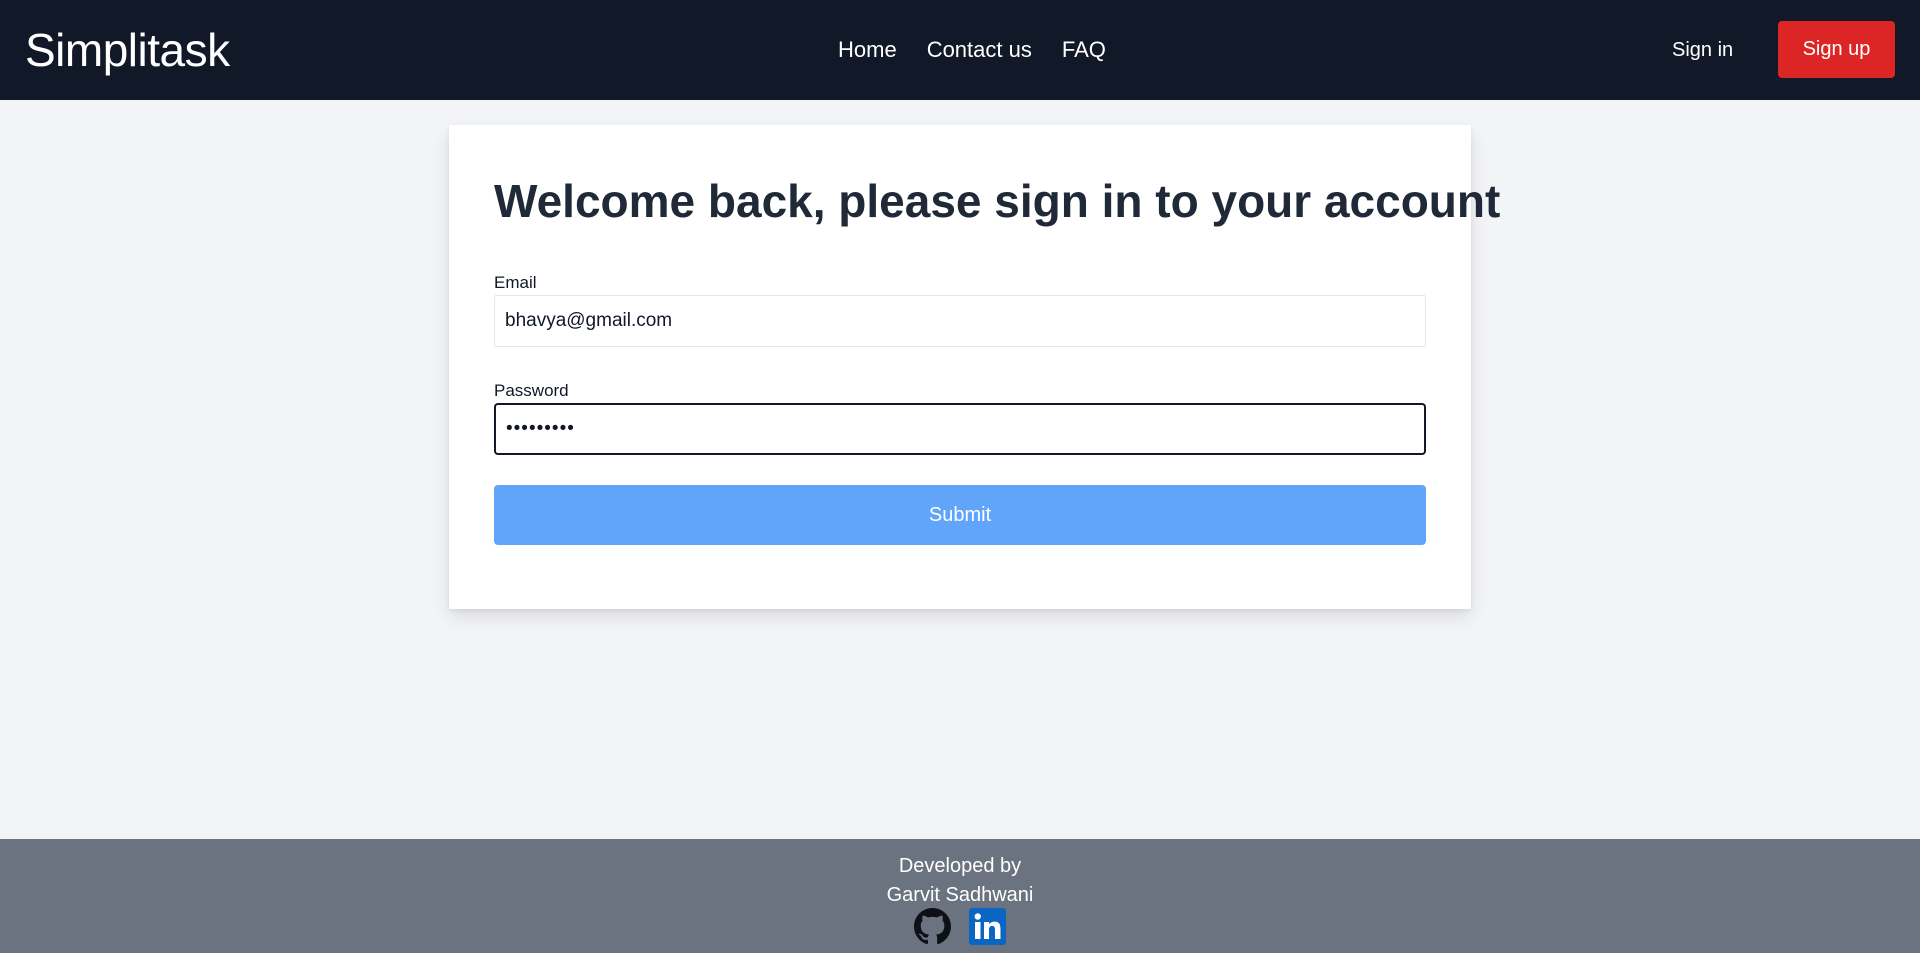 Image resolution: width=1920 pixels, height=953 pixels. Describe the element at coordinates (531, 390) in the screenshot. I see `password-label: Password` at that location.